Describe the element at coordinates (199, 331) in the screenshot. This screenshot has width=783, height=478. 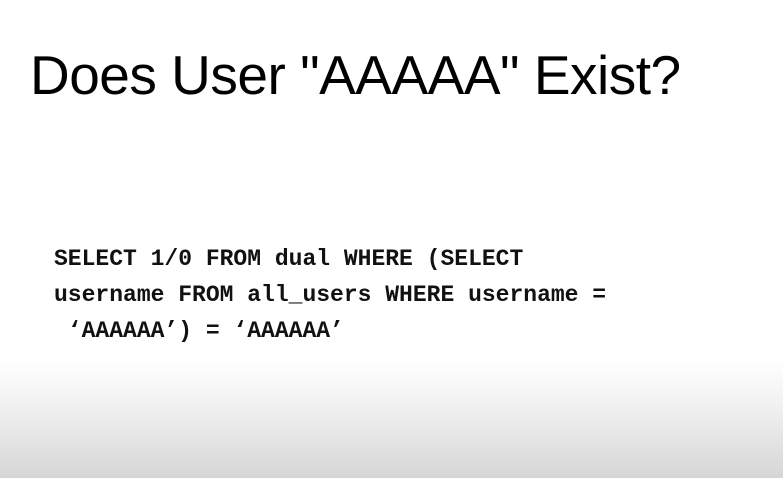
I see `sql-code-line-3: ‘AAAAAA’) = ‘AAAAAA’` at that location.